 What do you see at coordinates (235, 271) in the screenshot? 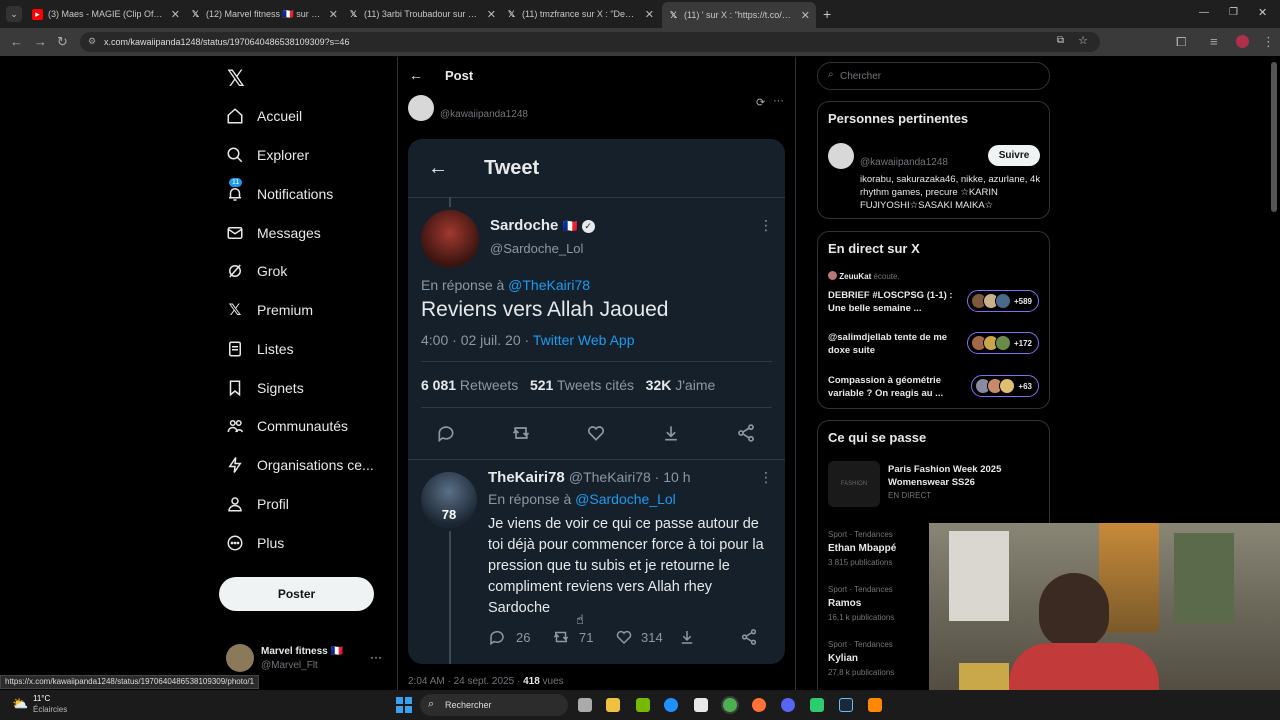
I see `grok-icon` at bounding box center [235, 271].